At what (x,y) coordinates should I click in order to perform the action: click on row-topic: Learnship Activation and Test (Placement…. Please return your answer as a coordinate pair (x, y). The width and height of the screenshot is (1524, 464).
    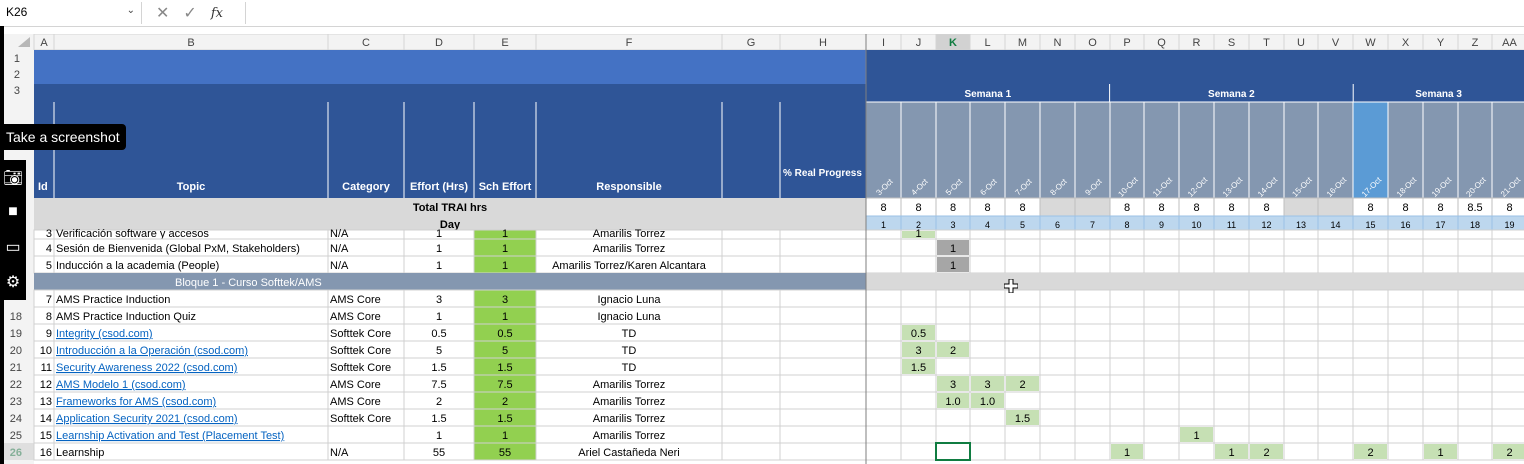
    Looking at the image, I should click on (170, 436).